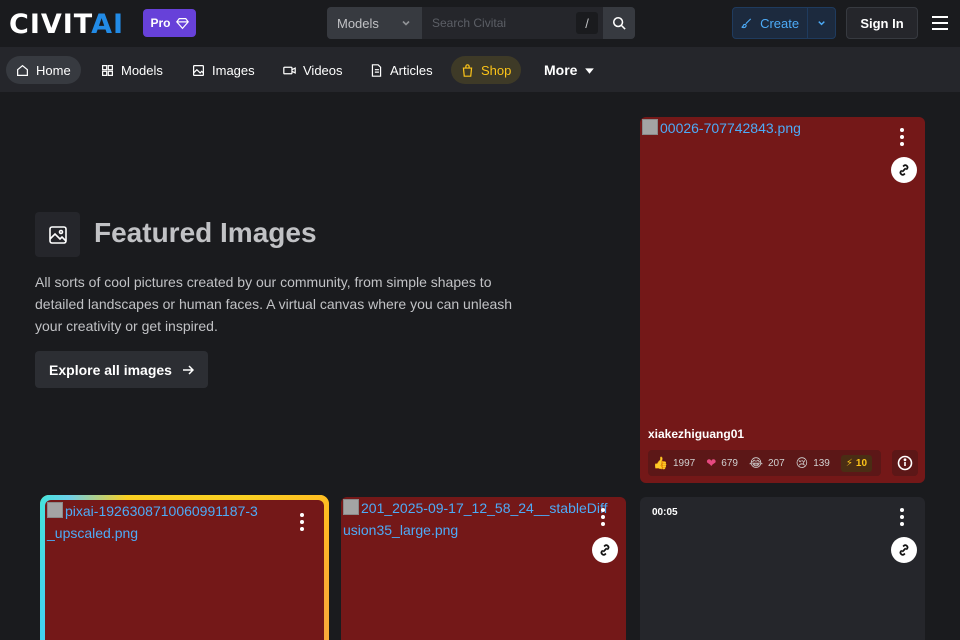 This screenshot has width=960, height=640. I want to click on lightning-icon: ⚡, so click(849, 463).